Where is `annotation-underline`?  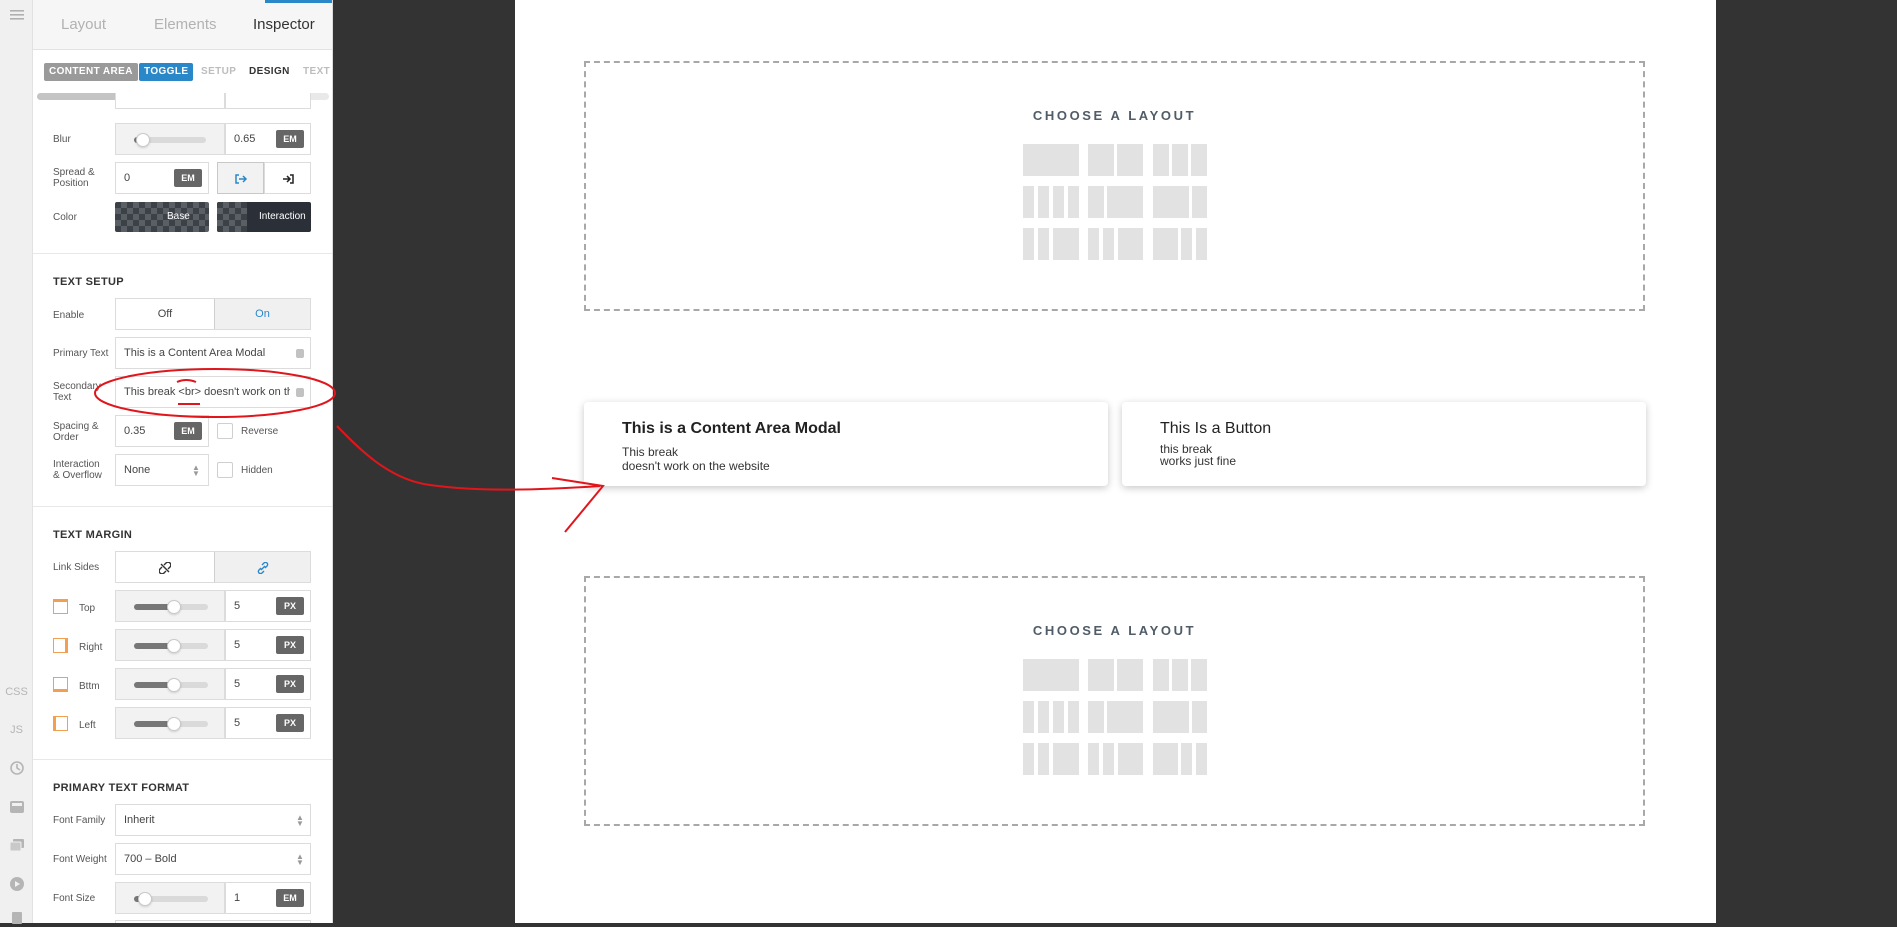 annotation-underline is located at coordinates (186, 381).